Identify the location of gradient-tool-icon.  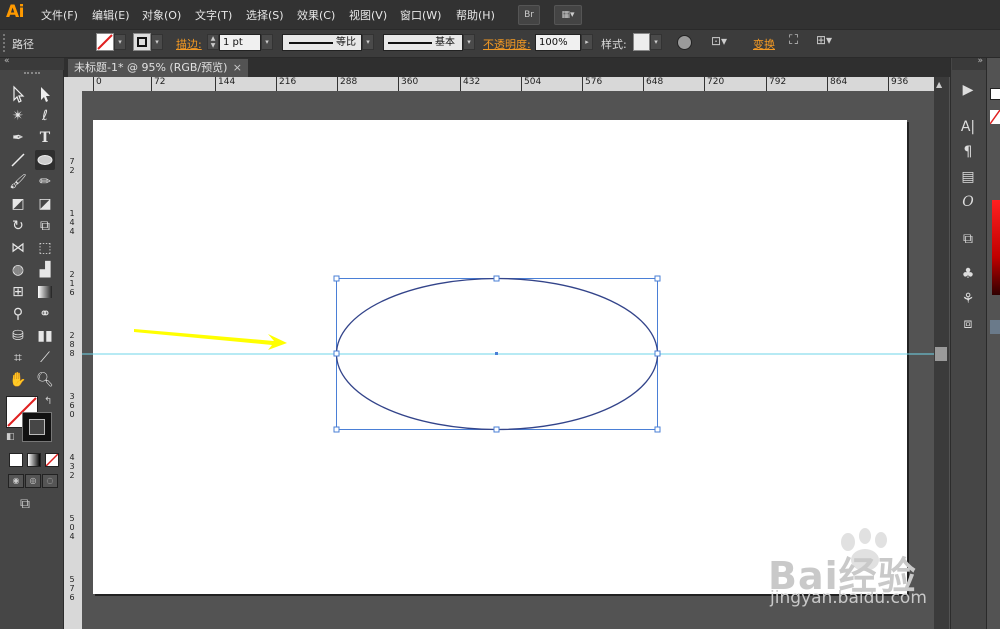
(45, 292).